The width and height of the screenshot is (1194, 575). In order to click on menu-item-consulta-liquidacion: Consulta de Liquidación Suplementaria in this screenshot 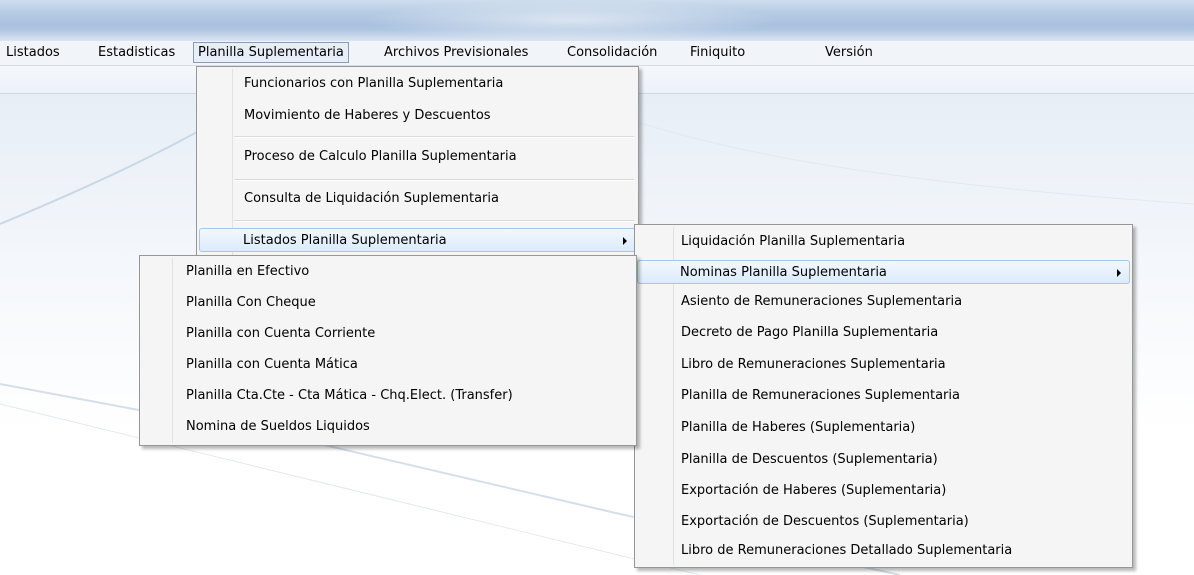, I will do `click(417, 199)`.